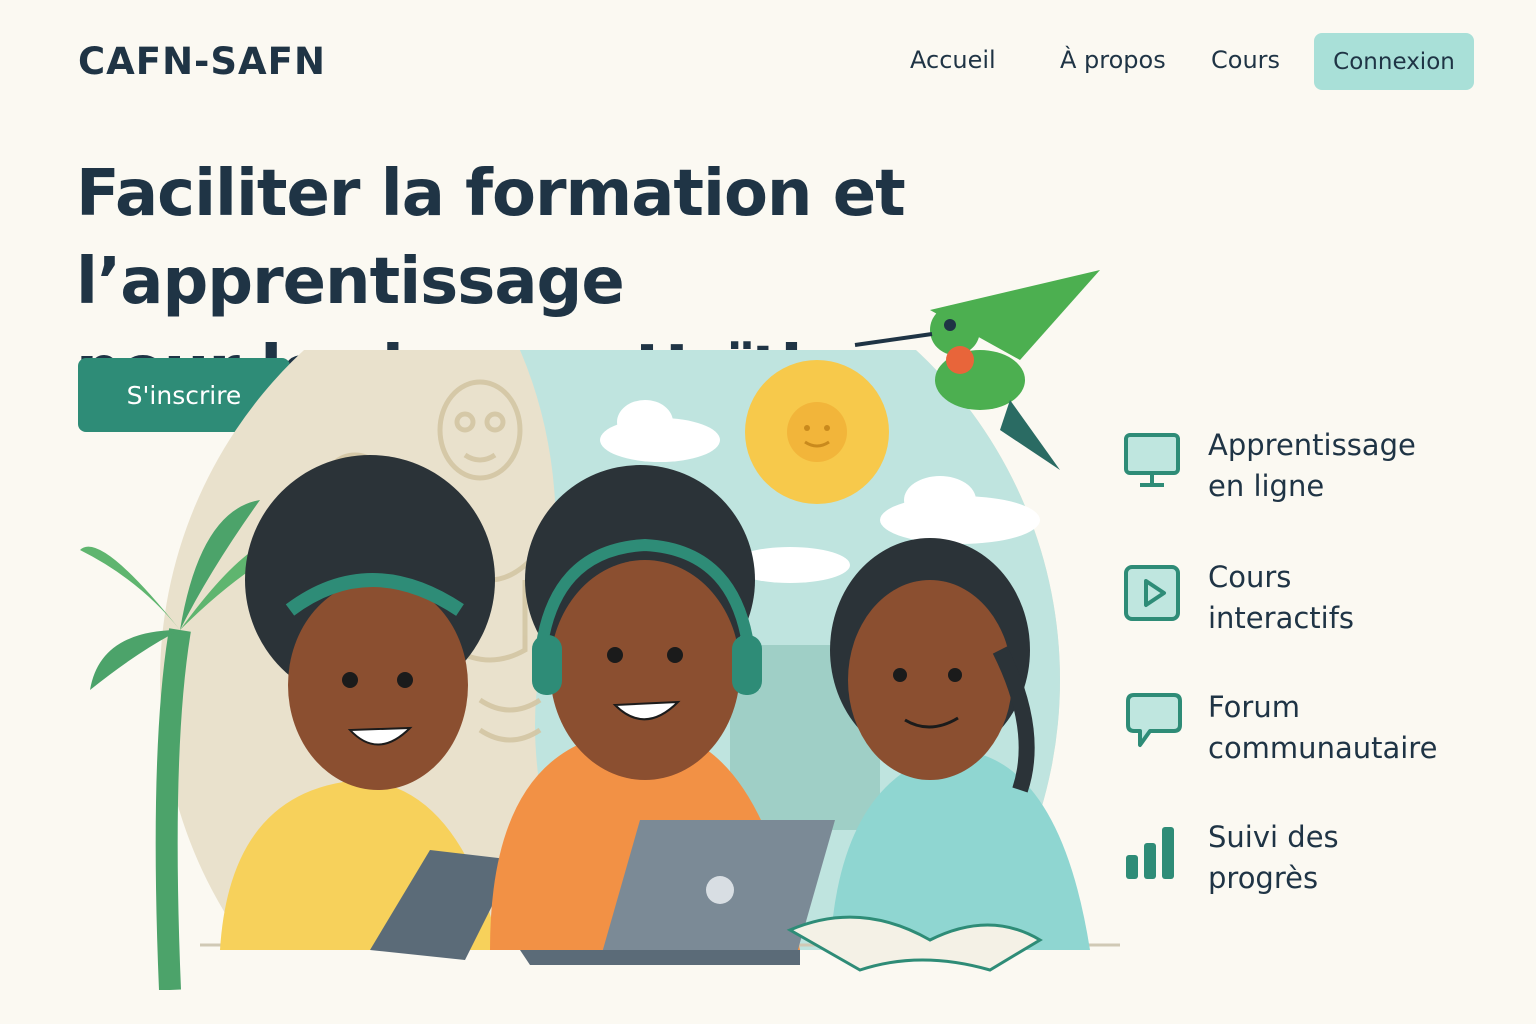 The height and width of the screenshot is (1024, 1536). What do you see at coordinates (1245, 60) in the screenshot?
I see `nav-courses: Cours` at bounding box center [1245, 60].